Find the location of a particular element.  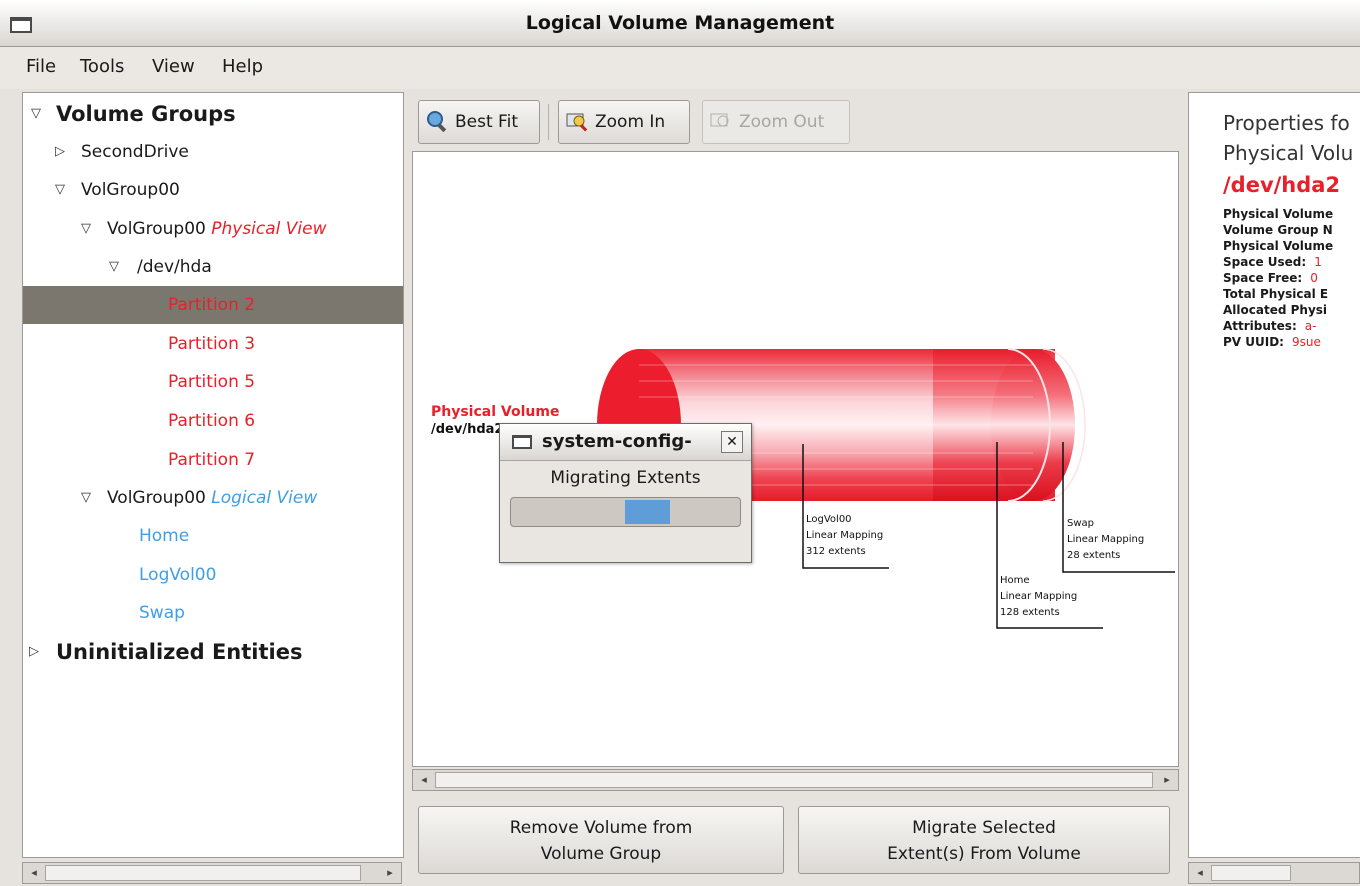

dialog-message: Migrating Extents is located at coordinates (625, 478).